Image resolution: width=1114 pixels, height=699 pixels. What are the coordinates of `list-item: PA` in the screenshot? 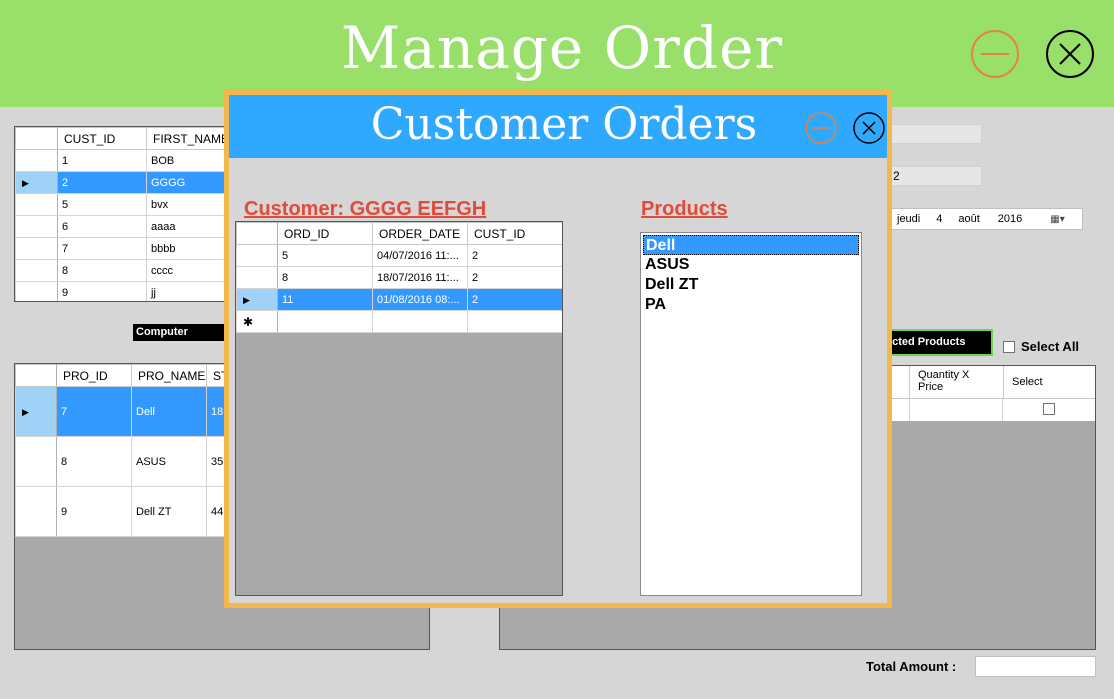 It's located at (751, 305).